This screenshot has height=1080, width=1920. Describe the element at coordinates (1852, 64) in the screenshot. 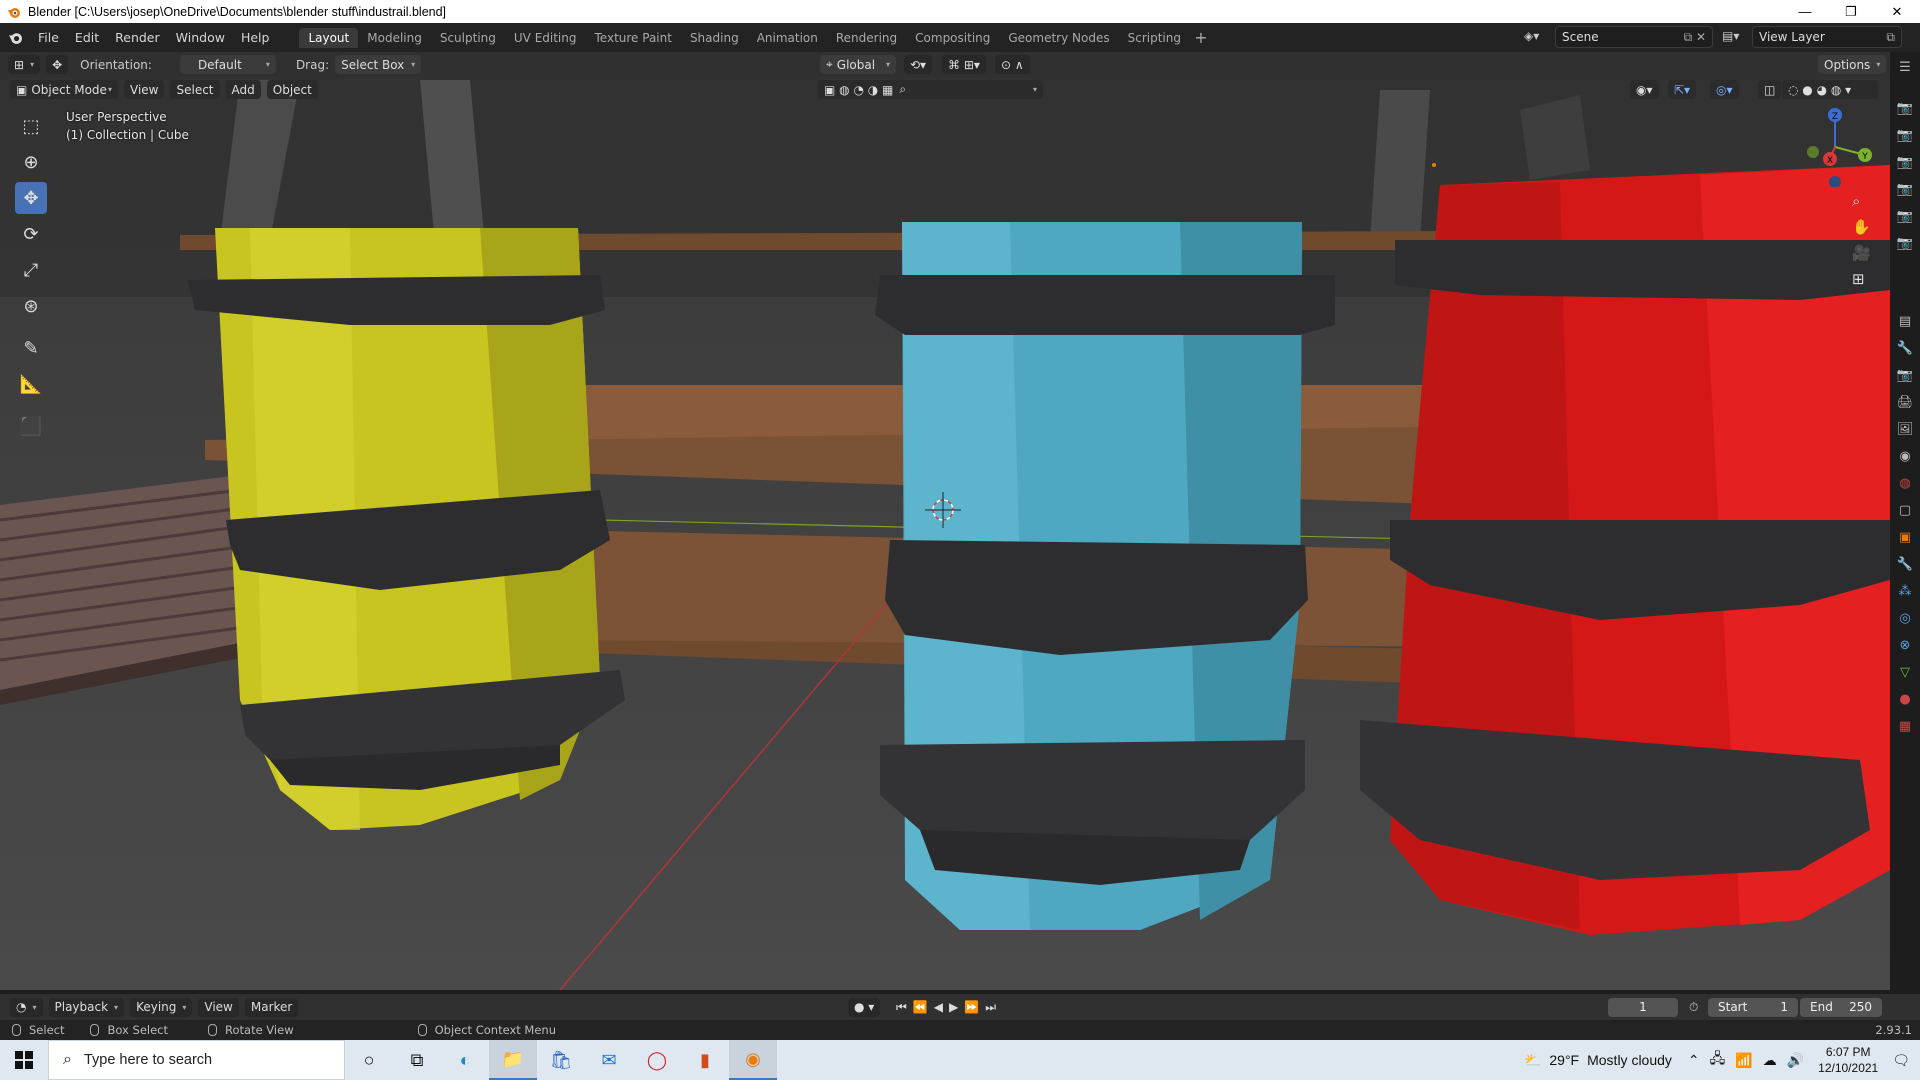

I see `options-dropdown: Options ▾` at that location.